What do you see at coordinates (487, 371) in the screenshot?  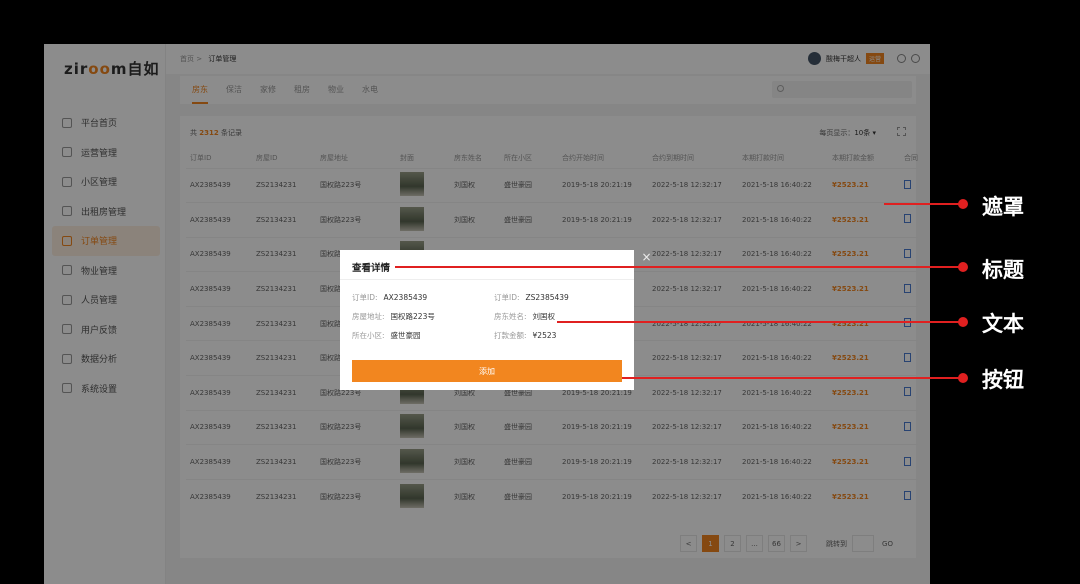 I see `add-button: 添加` at bounding box center [487, 371].